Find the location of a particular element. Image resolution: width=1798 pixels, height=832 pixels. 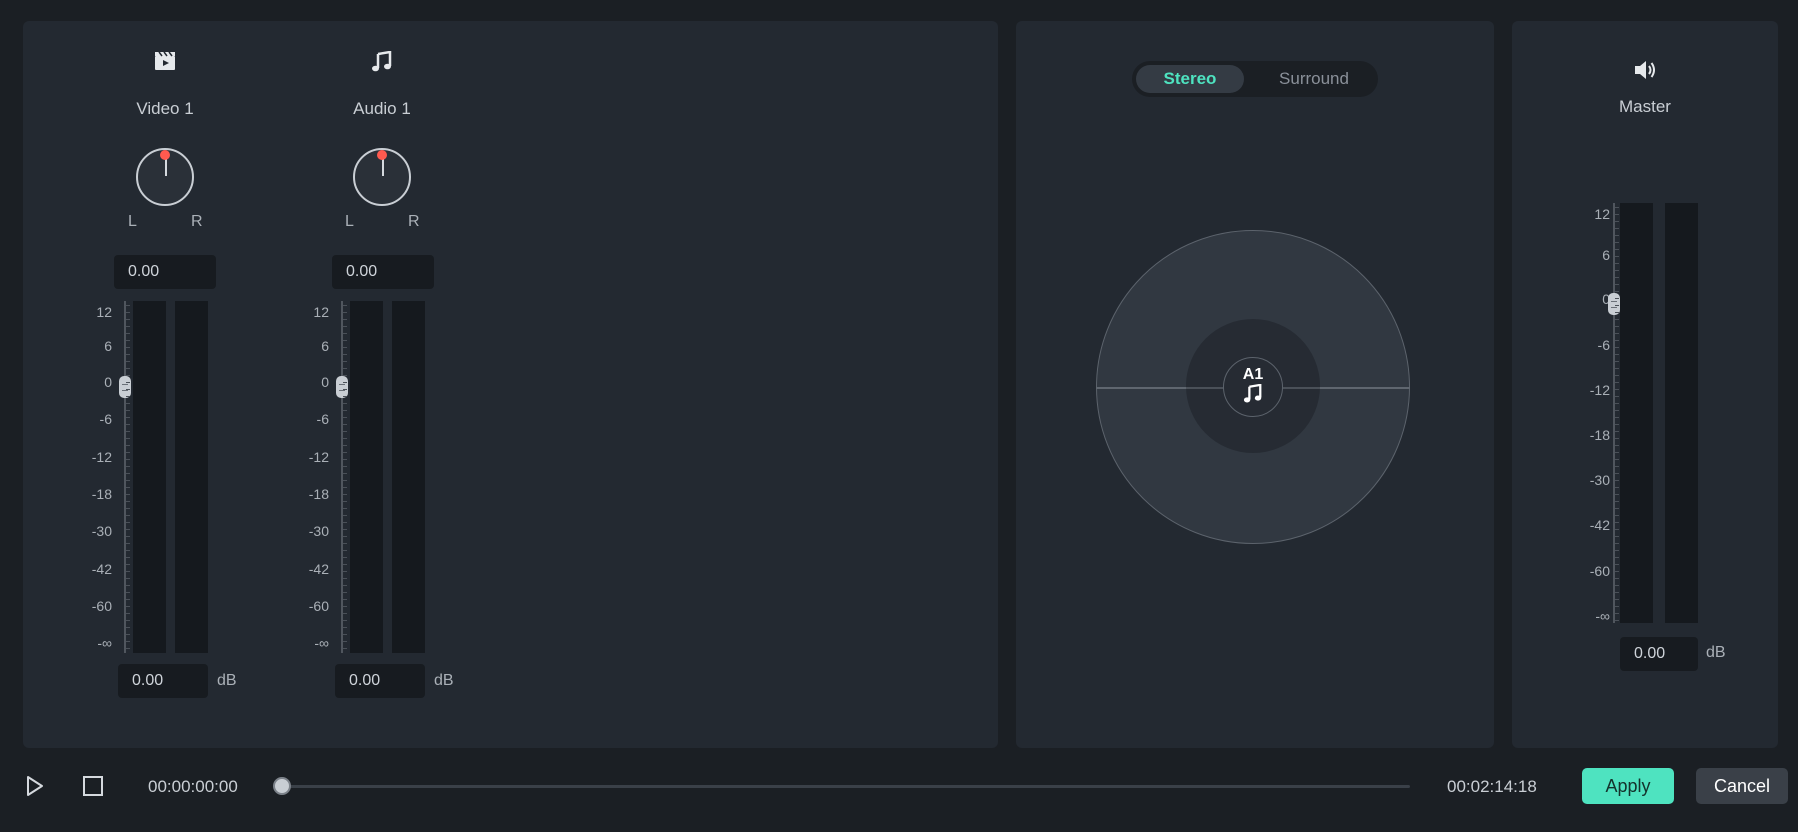

scale-label: -30 is located at coordinates (101, 531).